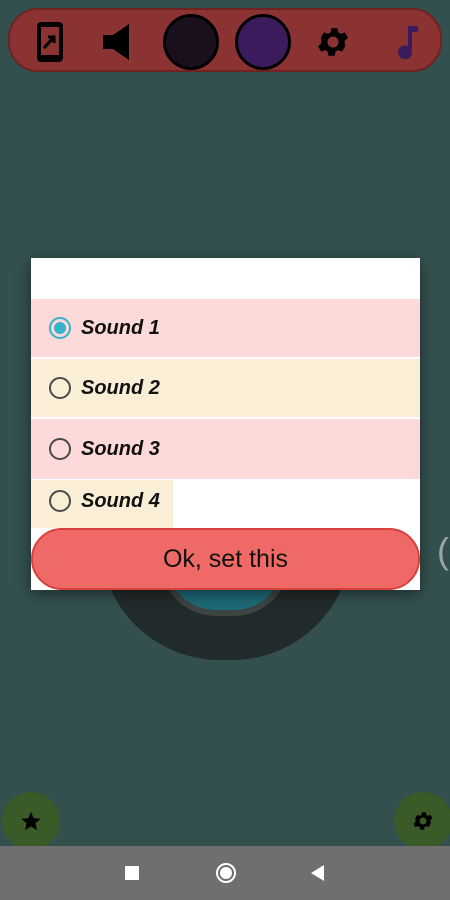  I want to click on system-nav-bar, so click(225, 873).